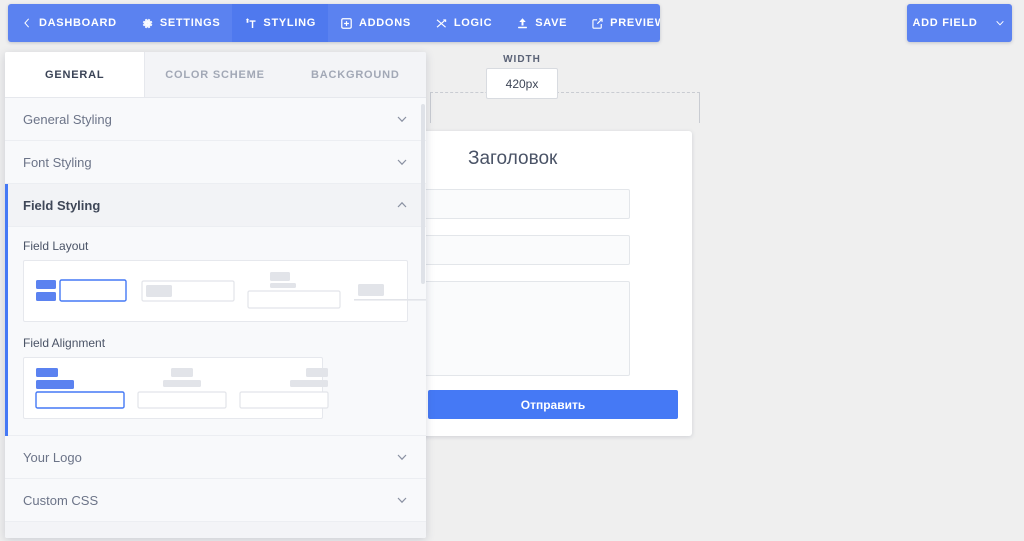 Image resolution: width=1024 pixels, height=541 pixels. I want to click on text-size-icon, so click(250, 23).